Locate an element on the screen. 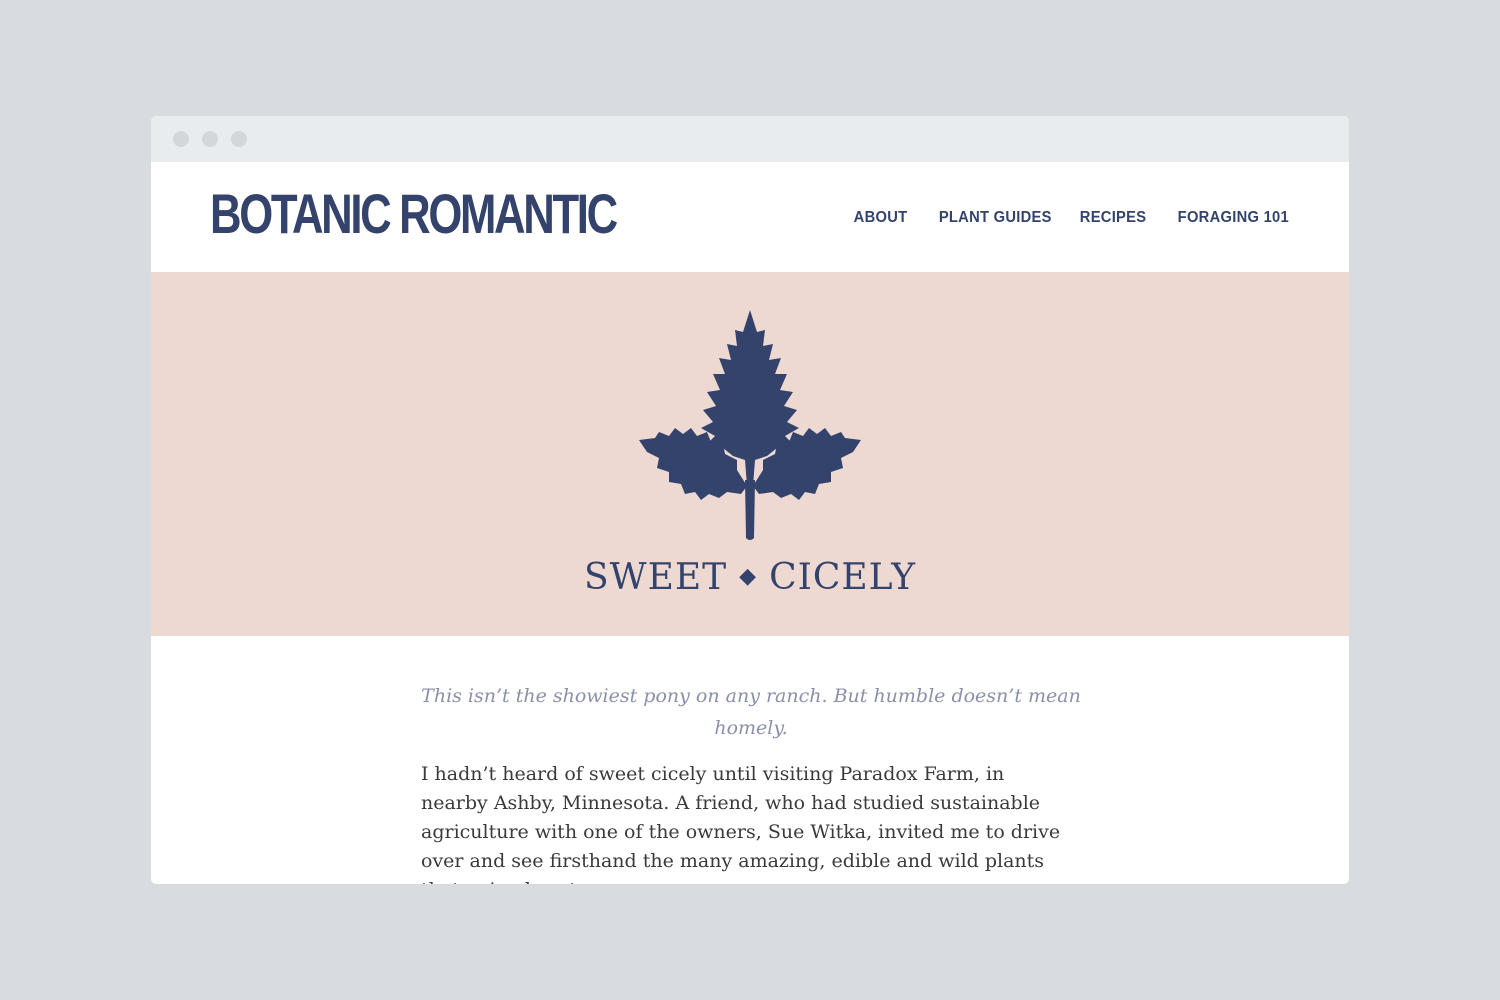 The width and height of the screenshot is (1500, 1000). diamond-icon: ◆ is located at coordinates (748, 576).